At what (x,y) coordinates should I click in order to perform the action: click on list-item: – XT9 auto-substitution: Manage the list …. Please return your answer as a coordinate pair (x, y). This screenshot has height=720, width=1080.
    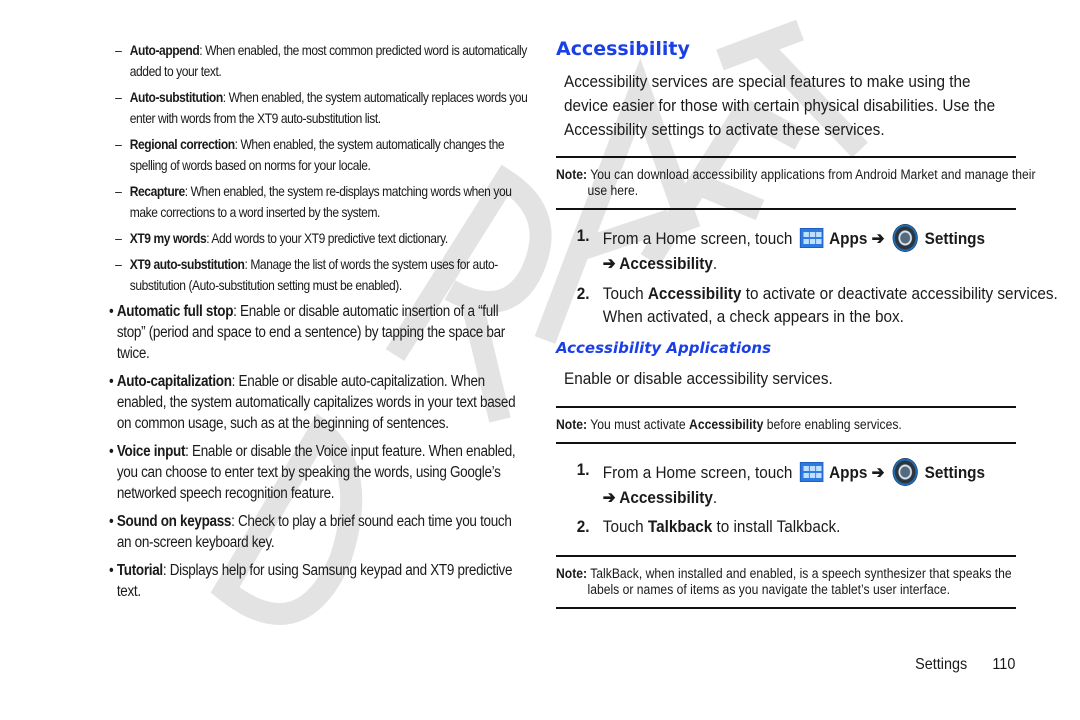
    Looking at the image, I should click on (322, 275).